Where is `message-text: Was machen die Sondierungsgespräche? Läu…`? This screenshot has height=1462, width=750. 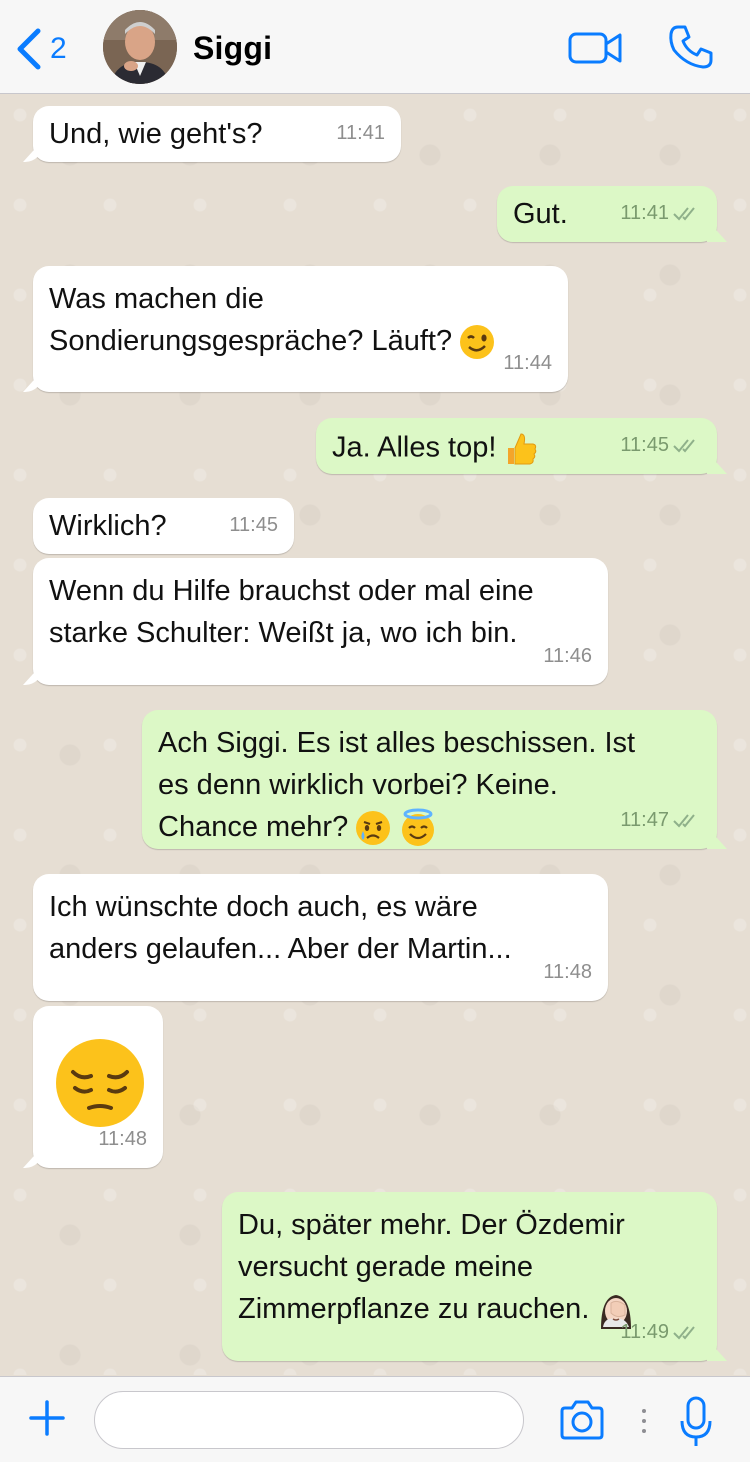
message-text: Was machen die Sondierungsgespräche? Läu… is located at coordinates (300, 320).